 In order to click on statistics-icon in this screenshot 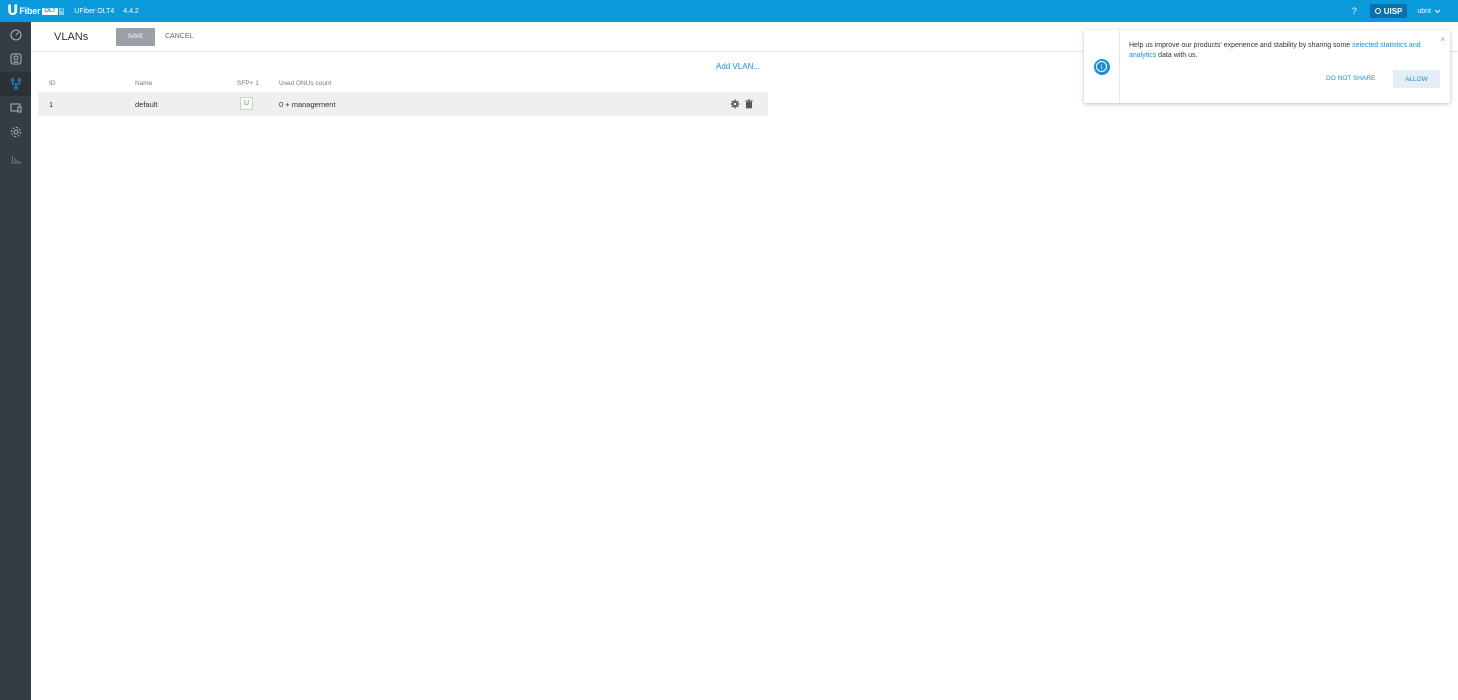, I will do `click(15, 160)`.